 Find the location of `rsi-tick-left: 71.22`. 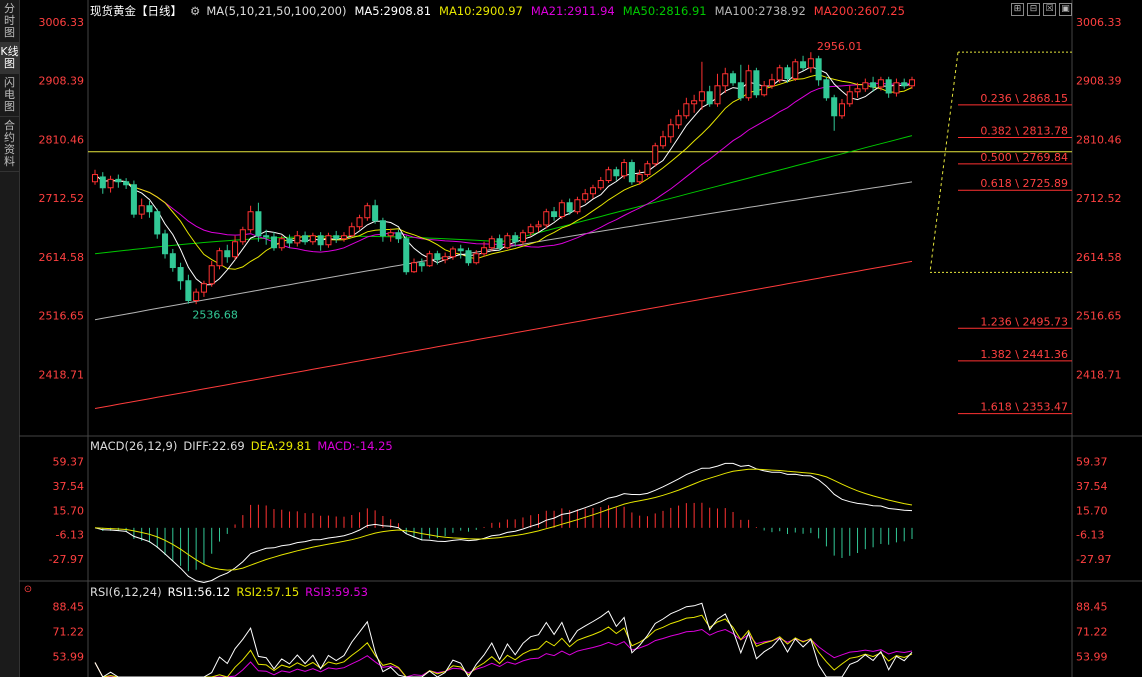

rsi-tick-left: 71.22 is located at coordinates (69, 632).